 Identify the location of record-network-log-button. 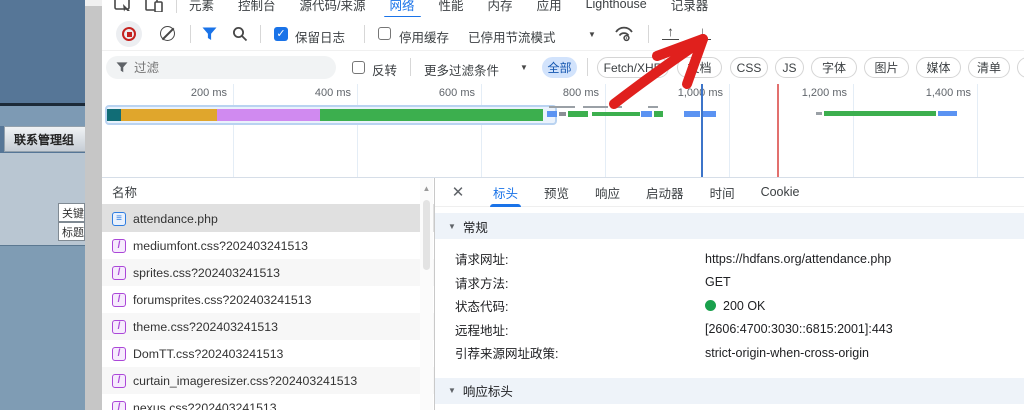
(129, 34).